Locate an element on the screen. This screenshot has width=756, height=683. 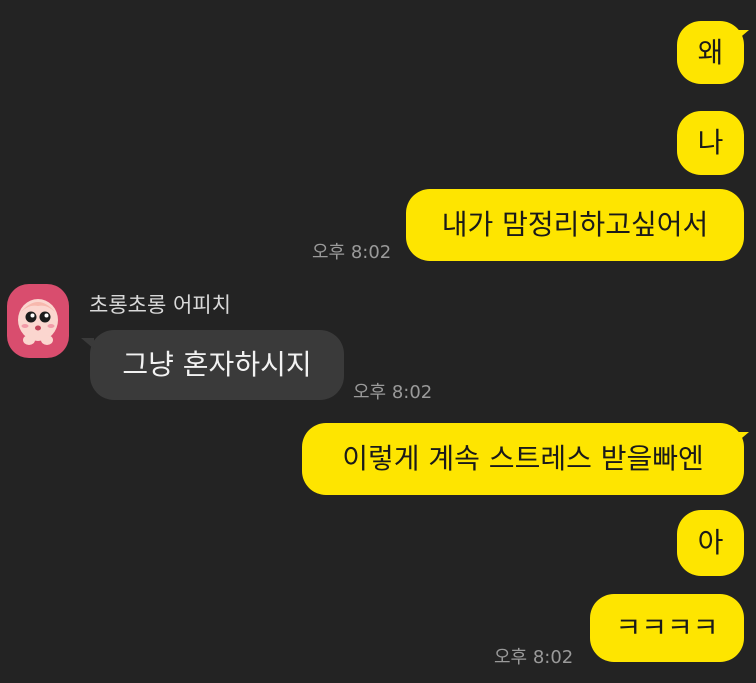
message-text: ㅋㅋㅋㅋ is located at coordinates (667, 627).